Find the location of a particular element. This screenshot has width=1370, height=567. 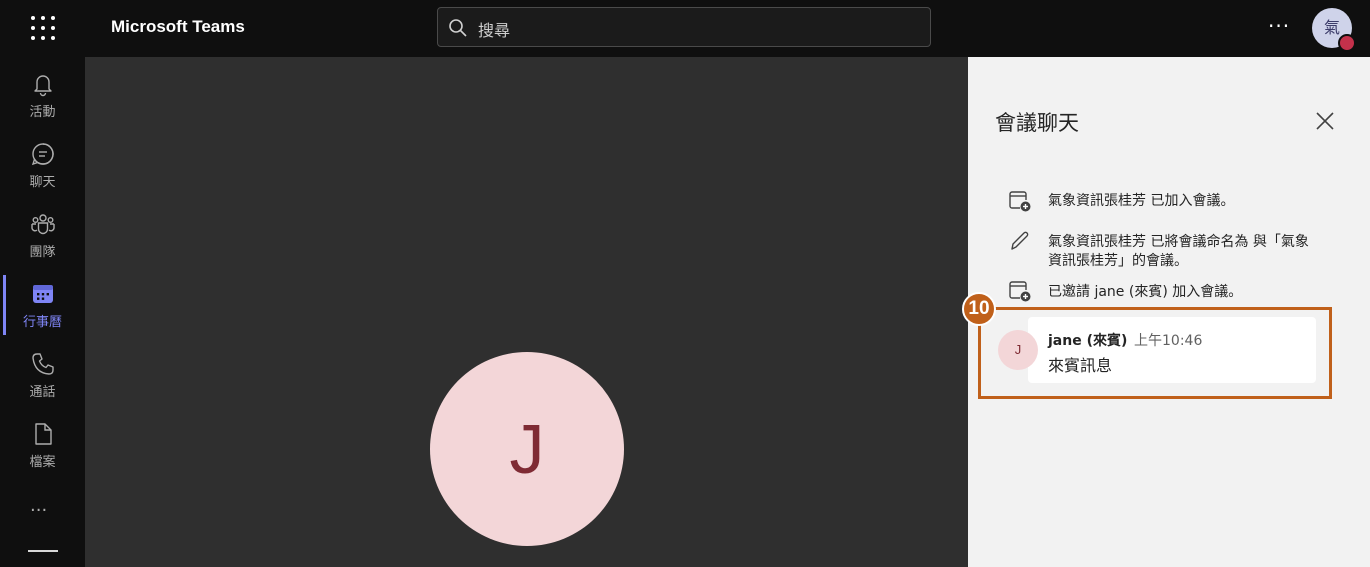

presence-busy-icon is located at coordinates (1347, 43).